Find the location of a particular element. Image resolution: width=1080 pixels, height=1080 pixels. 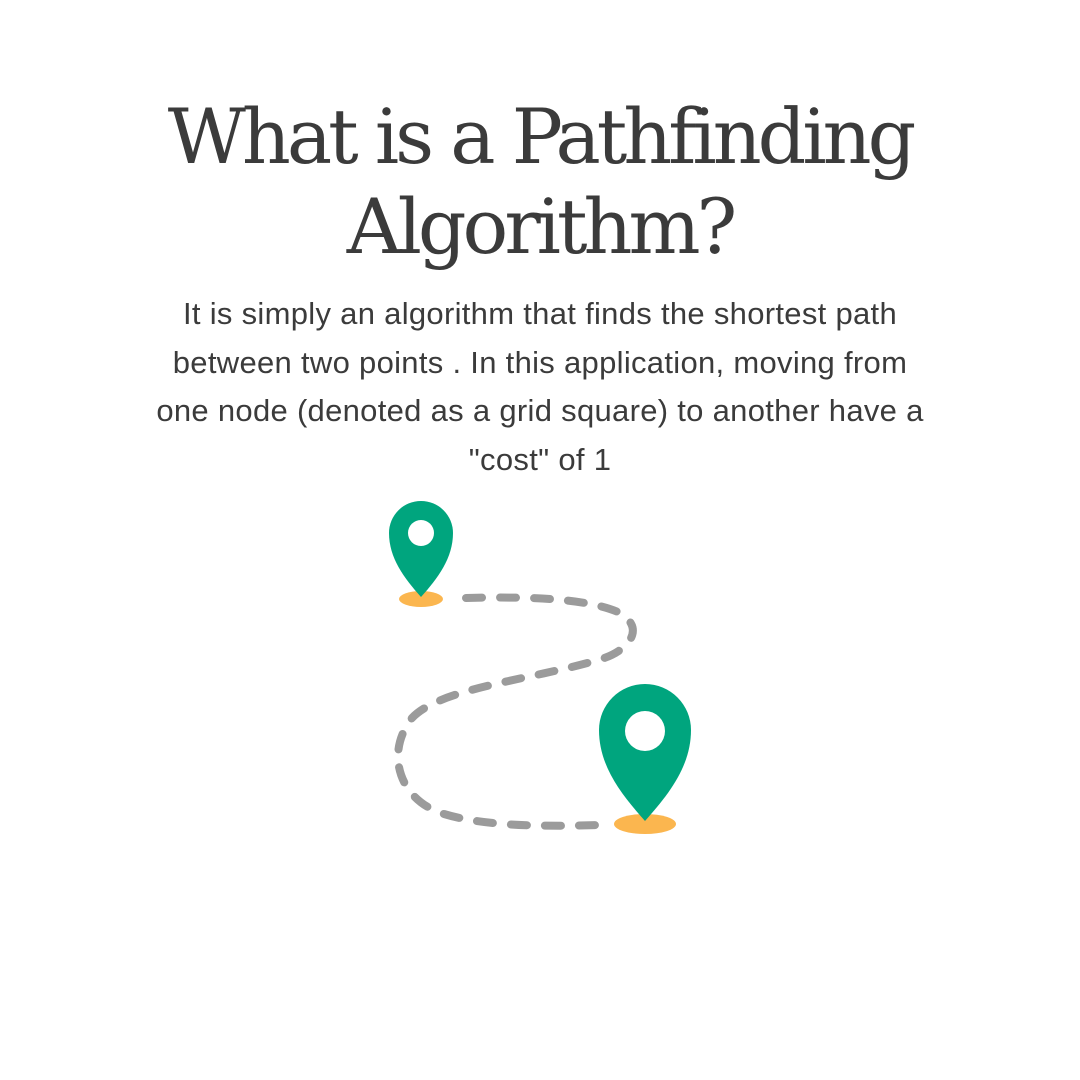

start-pin-group is located at coordinates (421, 554).